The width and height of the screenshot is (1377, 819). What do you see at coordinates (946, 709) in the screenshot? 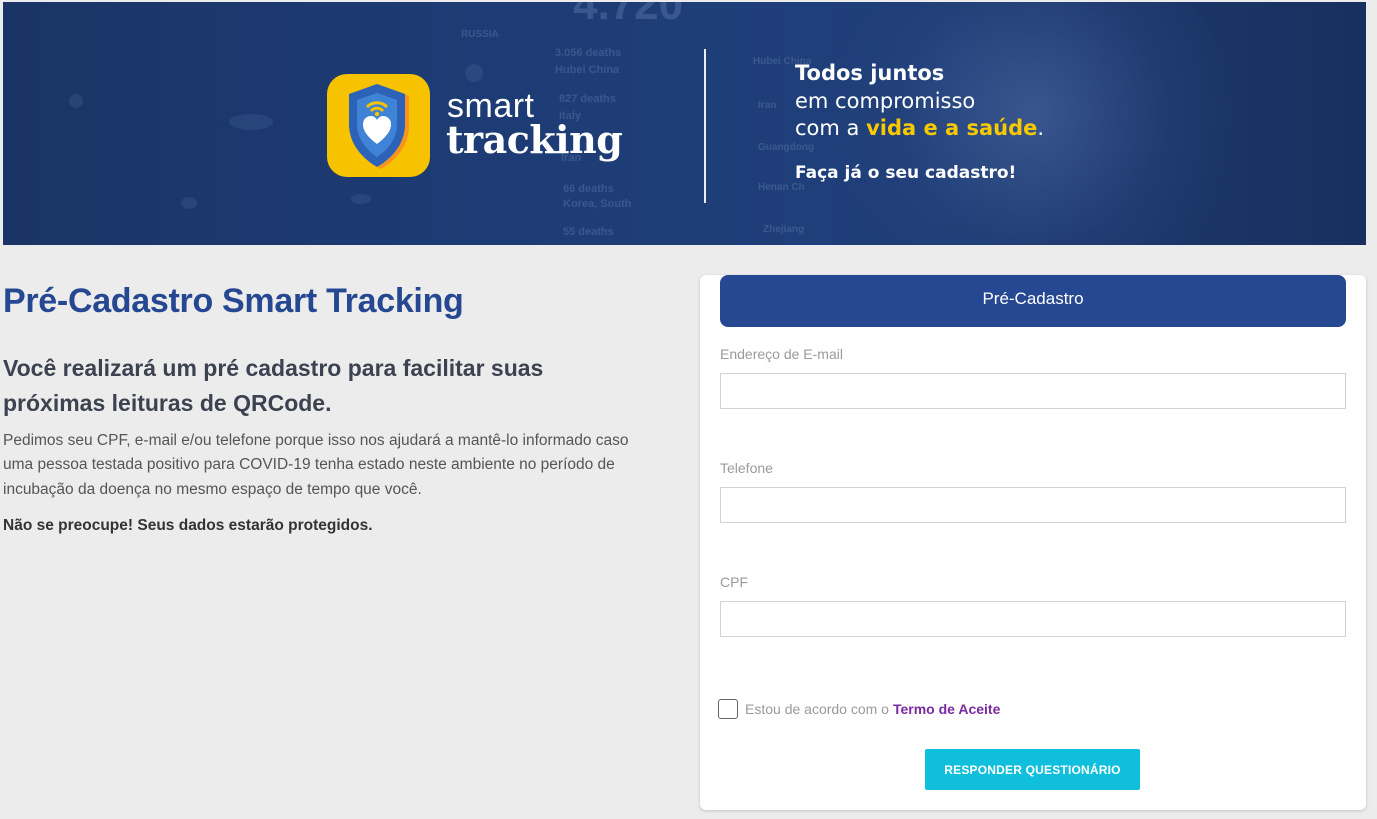
I see `terms-link: Termo de Aceite` at bounding box center [946, 709].